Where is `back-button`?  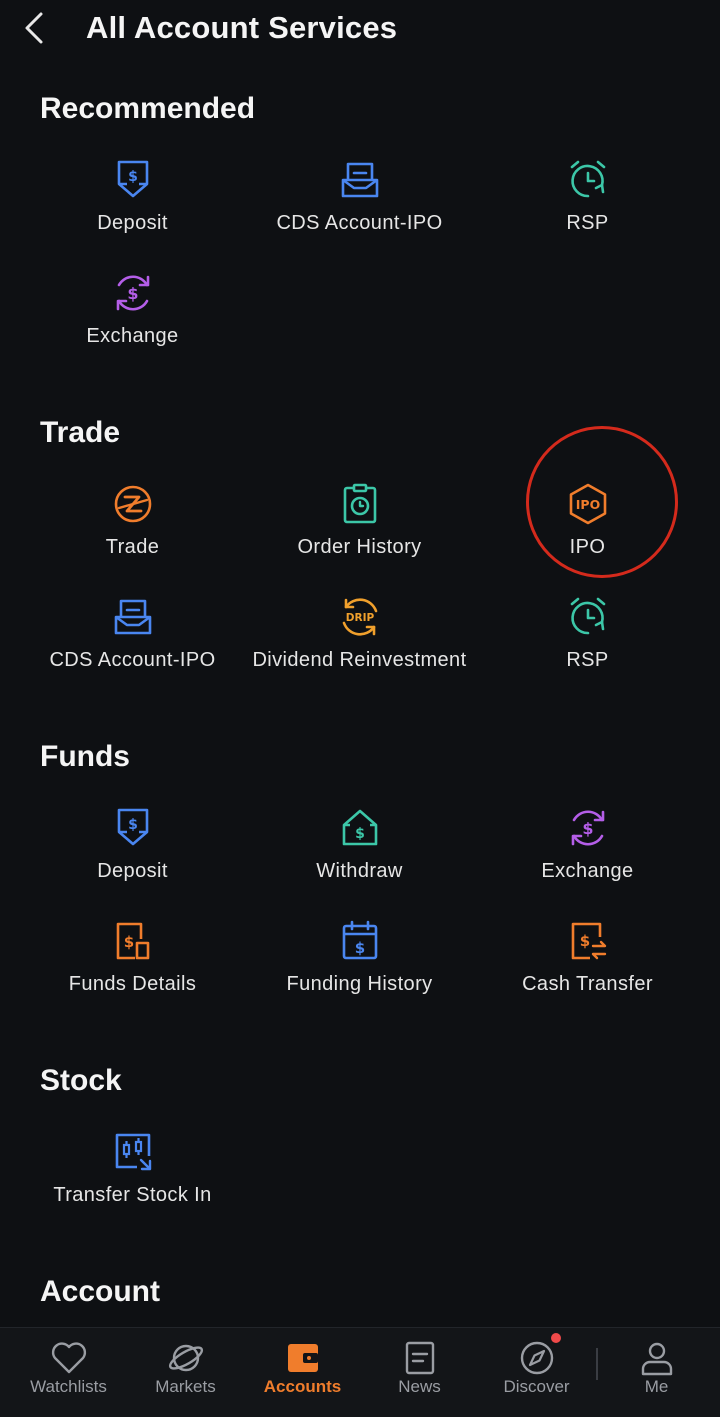
back-button is located at coordinates (34, 28).